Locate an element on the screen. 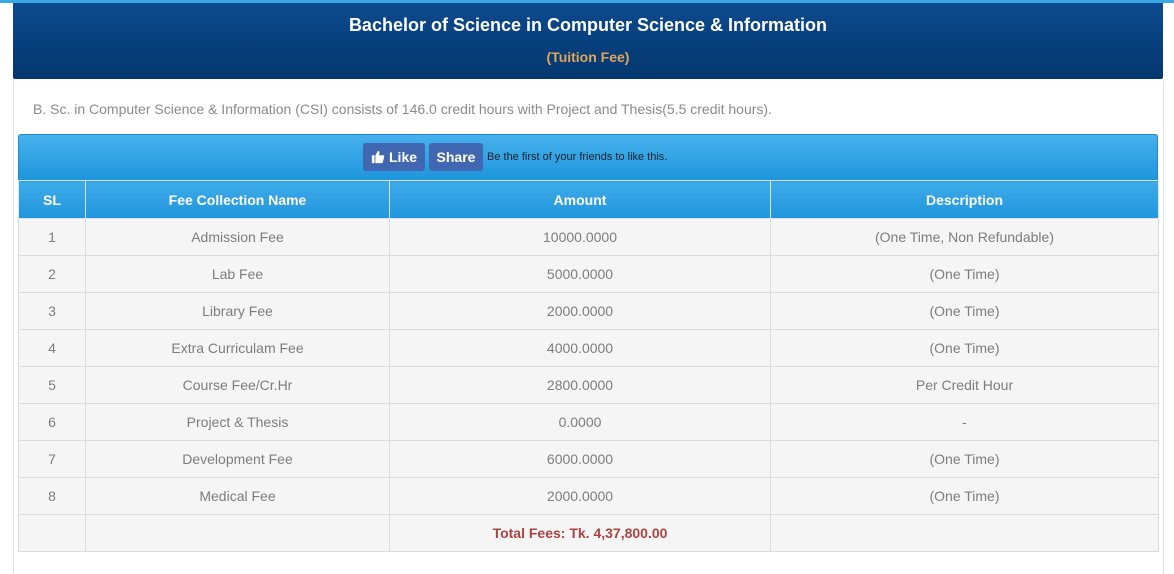 This screenshot has height=574, width=1174. total-row: Total Fees: Tk. 4,37,800.00 is located at coordinates (588, 533).